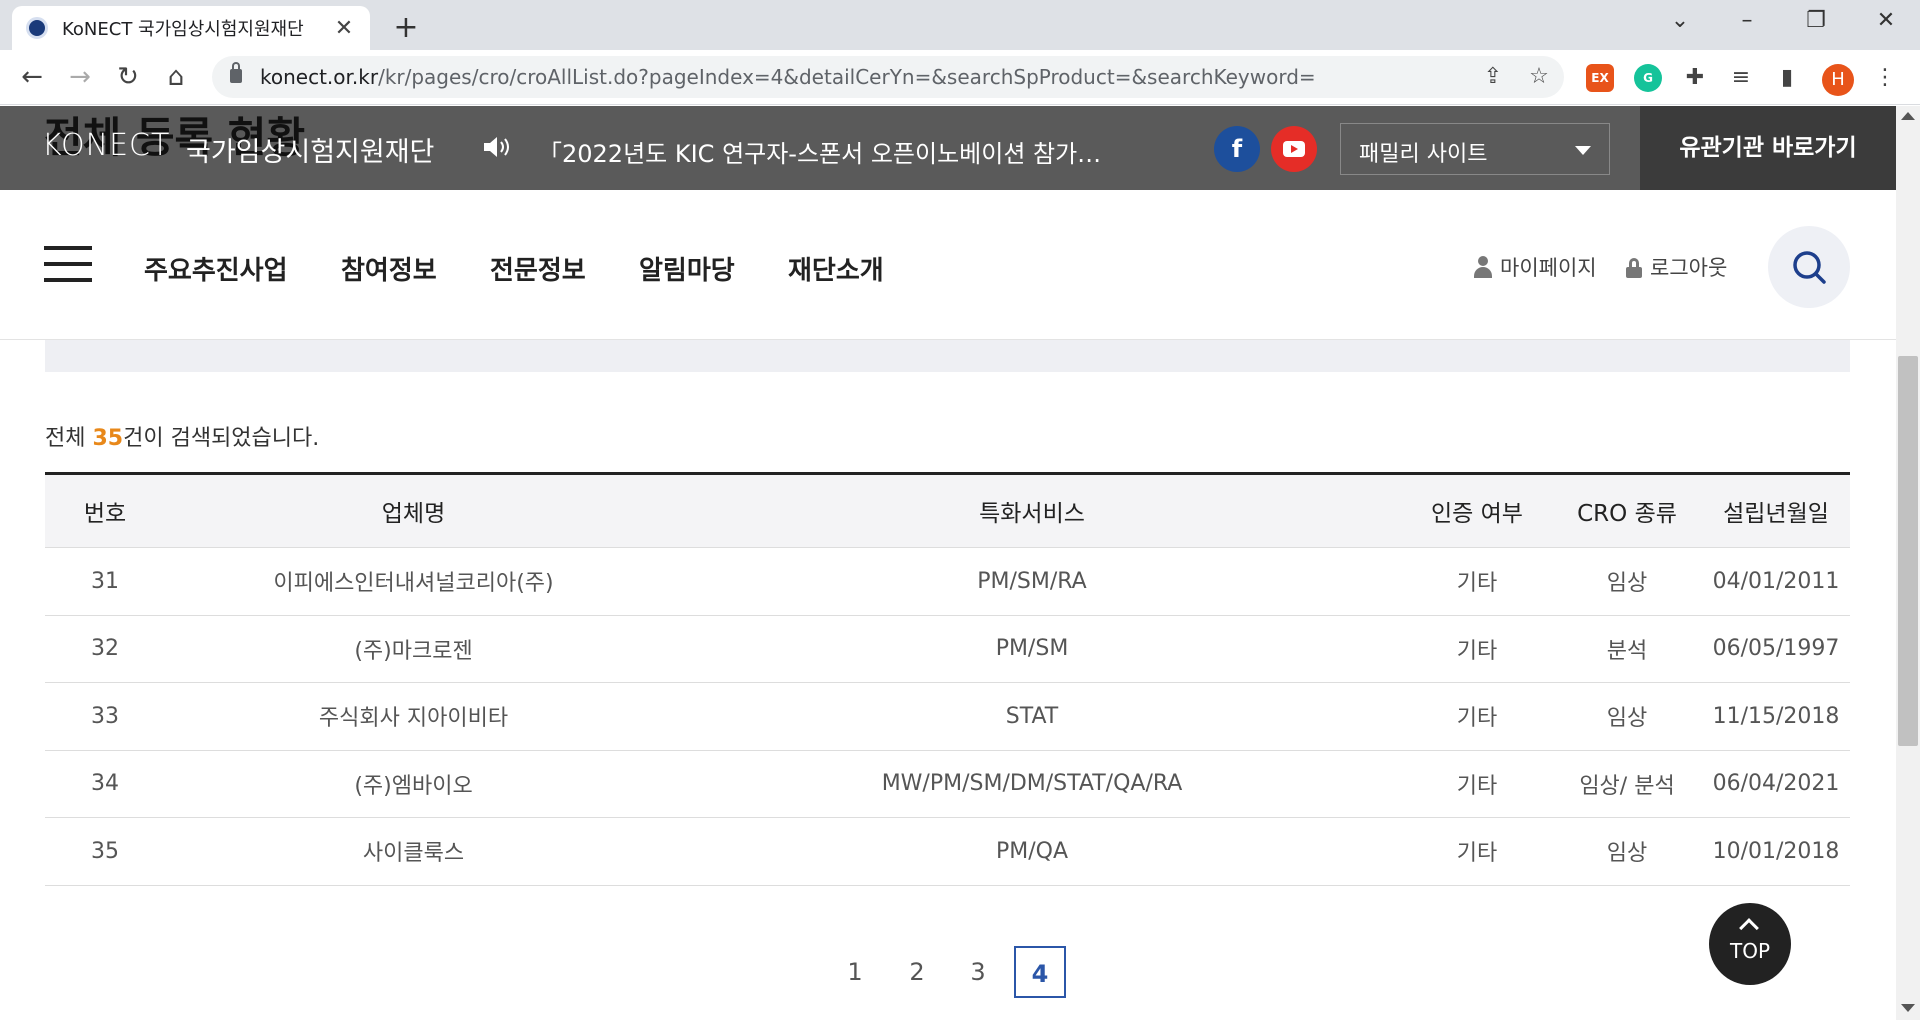  I want to click on column-header-number: 번호, so click(105, 510).